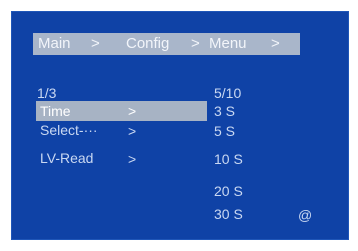 This screenshot has height=251, width=358. What do you see at coordinates (67, 158) in the screenshot?
I see `menu-item-label: LV-Read` at bounding box center [67, 158].